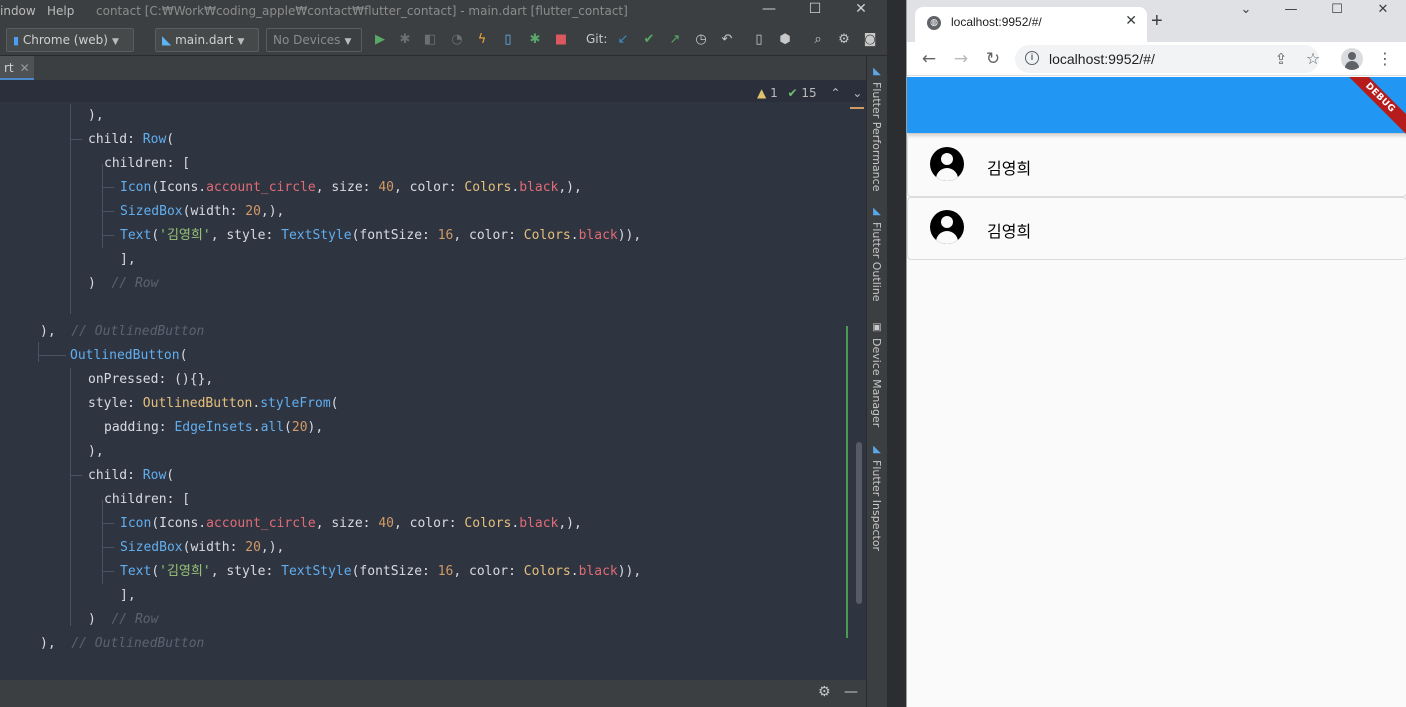  I want to click on device-target-select: ▮ Chrome (web) ▼, so click(70, 40).